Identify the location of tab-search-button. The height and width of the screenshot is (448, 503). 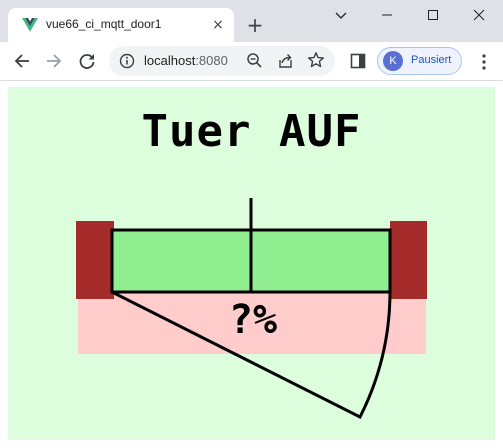
(341, 15).